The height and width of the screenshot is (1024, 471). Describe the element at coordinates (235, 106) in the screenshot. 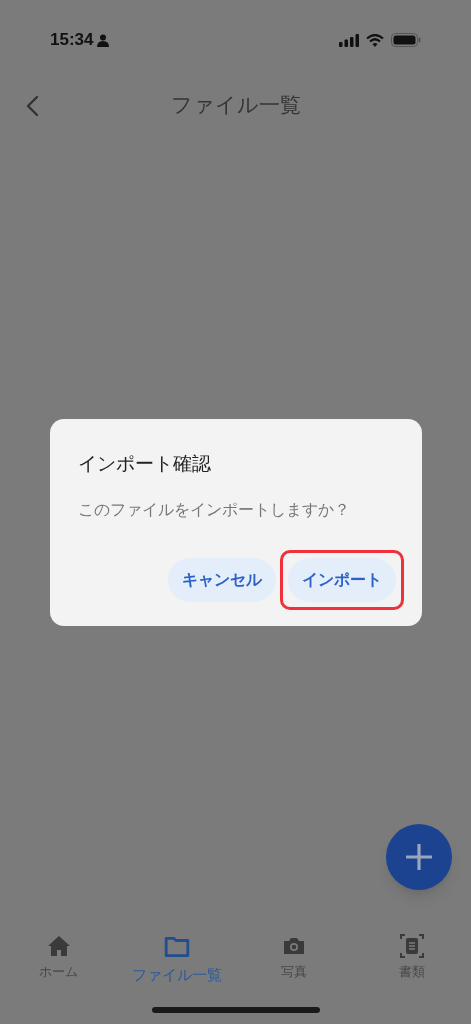

I see `header-title: ファイル一覧` at that location.